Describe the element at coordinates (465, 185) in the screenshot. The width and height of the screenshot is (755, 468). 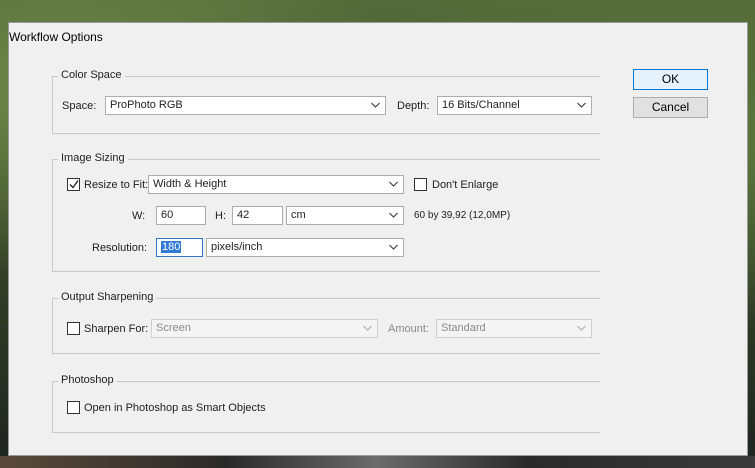
I see `dont-enlarge-label: Don't Enlarge` at that location.